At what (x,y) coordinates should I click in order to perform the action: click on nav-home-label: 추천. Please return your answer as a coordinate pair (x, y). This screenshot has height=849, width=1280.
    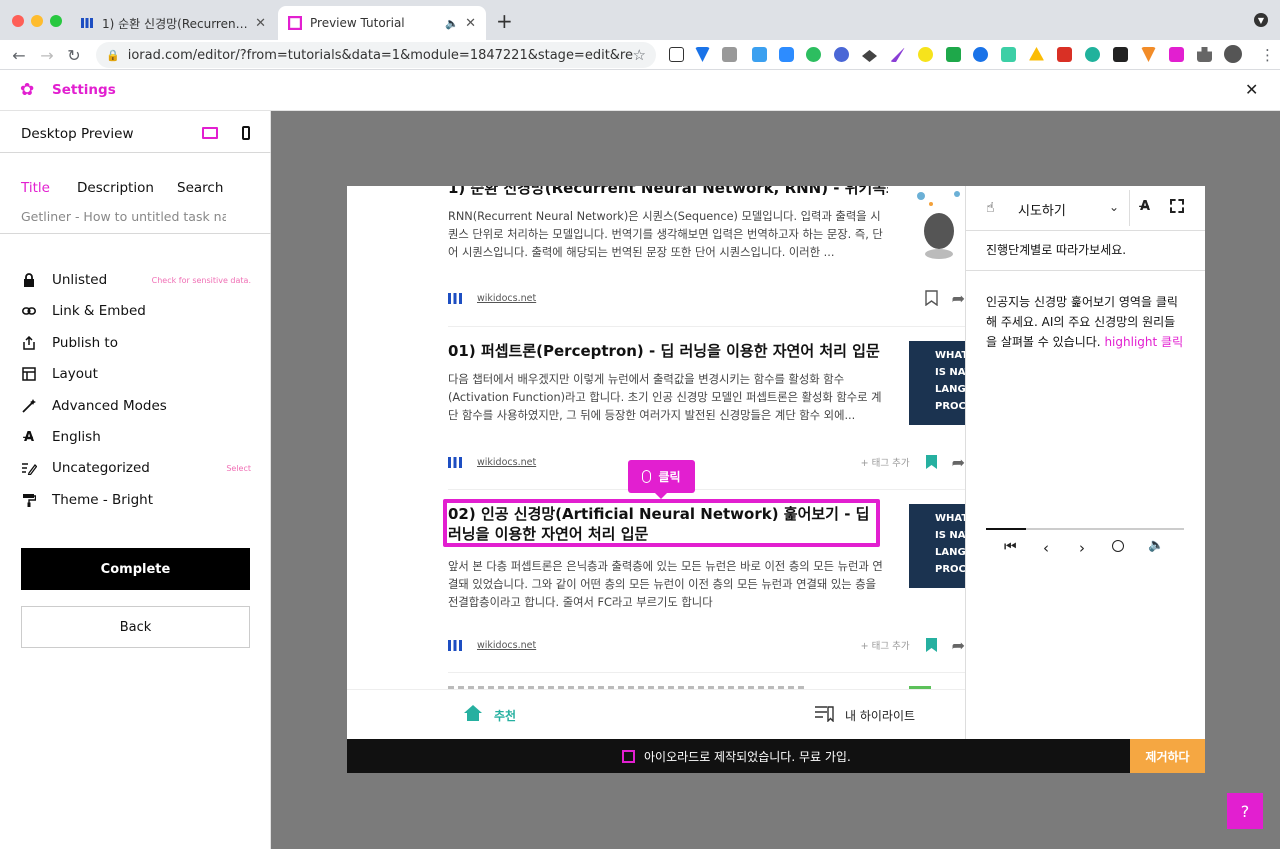
    Looking at the image, I should click on (505, 715).